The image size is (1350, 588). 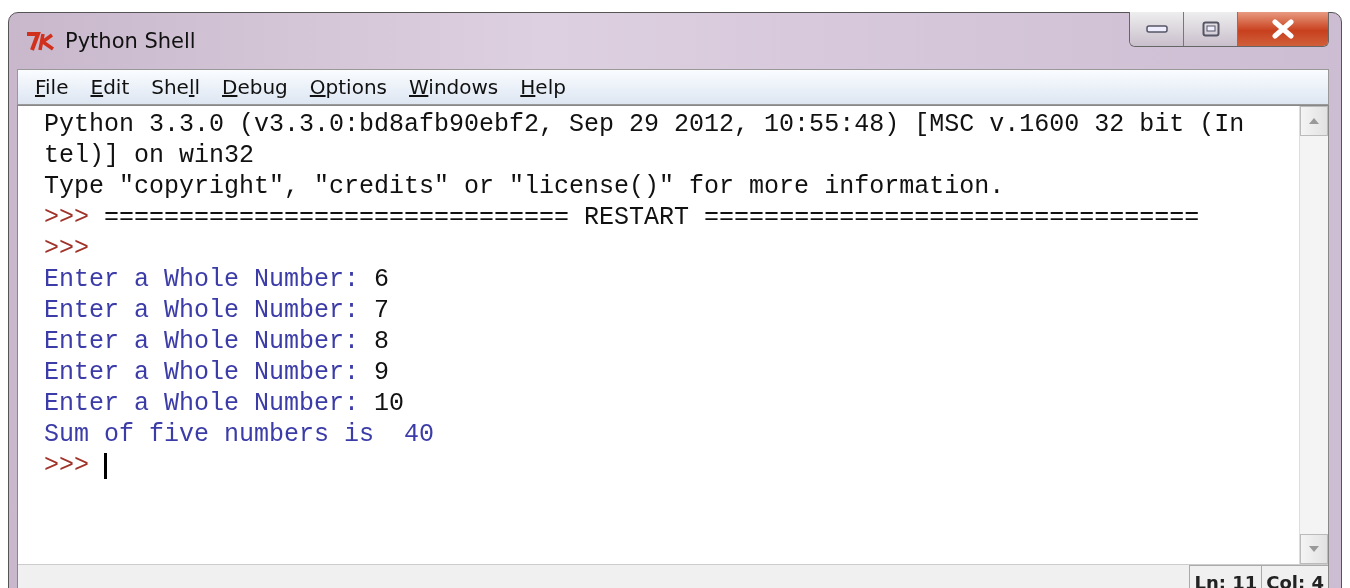 I want to click on shell-text: =============================== RESTART =================================, so click(x=652, y=217).